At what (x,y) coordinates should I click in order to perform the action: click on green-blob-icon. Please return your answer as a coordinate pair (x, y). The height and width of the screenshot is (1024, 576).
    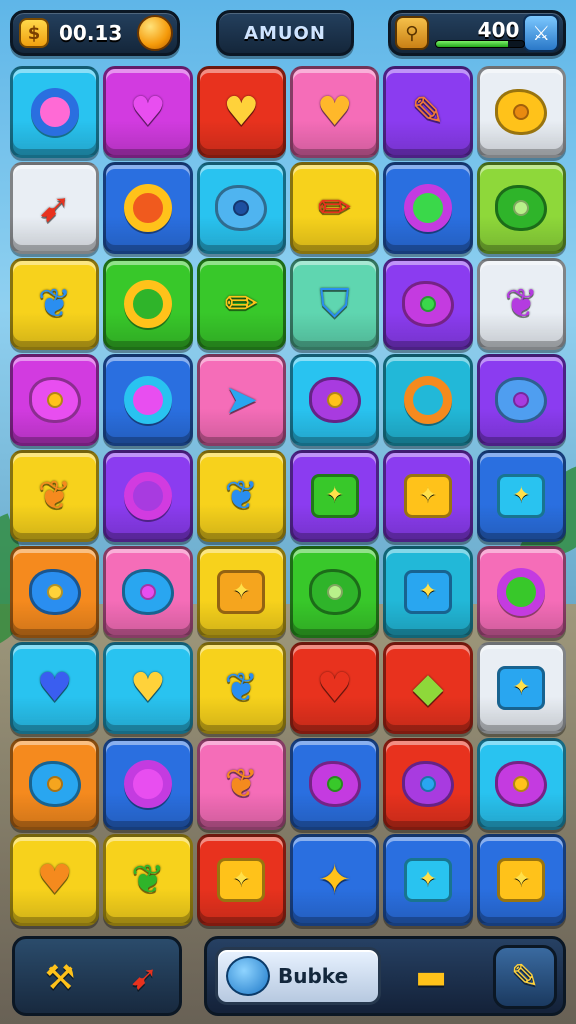
    Looking at the image, I should click on (335, 592).